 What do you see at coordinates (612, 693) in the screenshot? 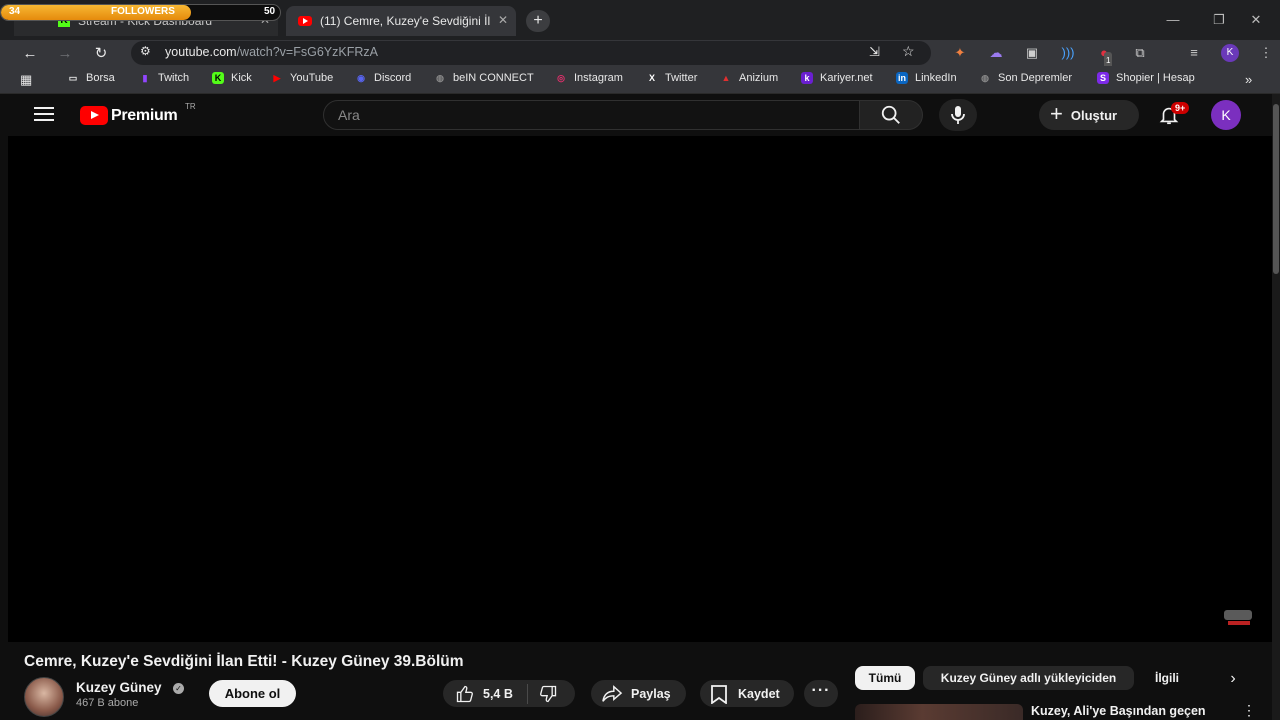
I see `share-icon` at bounding box center [612, 693].